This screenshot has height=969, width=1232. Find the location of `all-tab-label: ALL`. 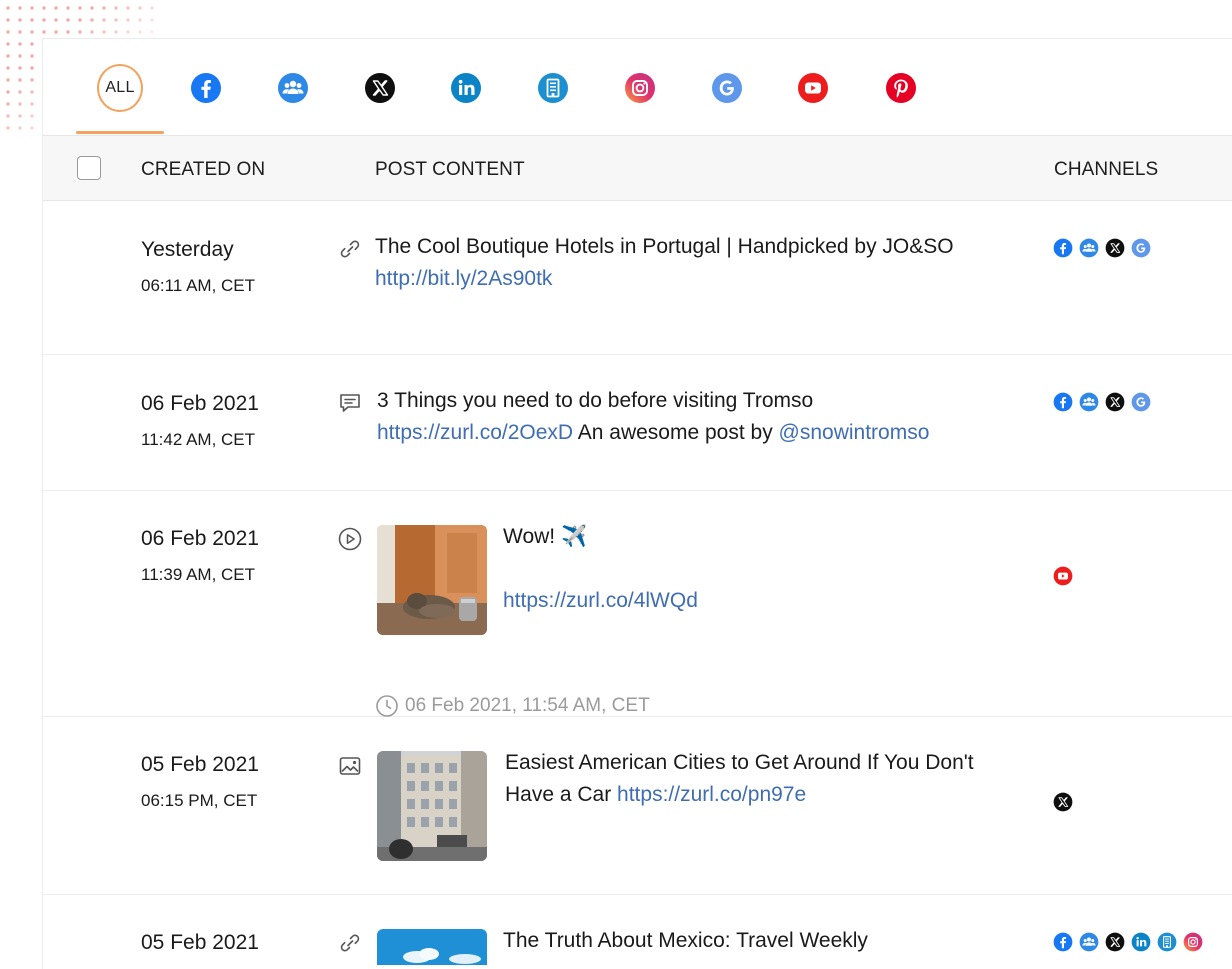

all-tab-label: ALL is located at coordinates (120, 88).